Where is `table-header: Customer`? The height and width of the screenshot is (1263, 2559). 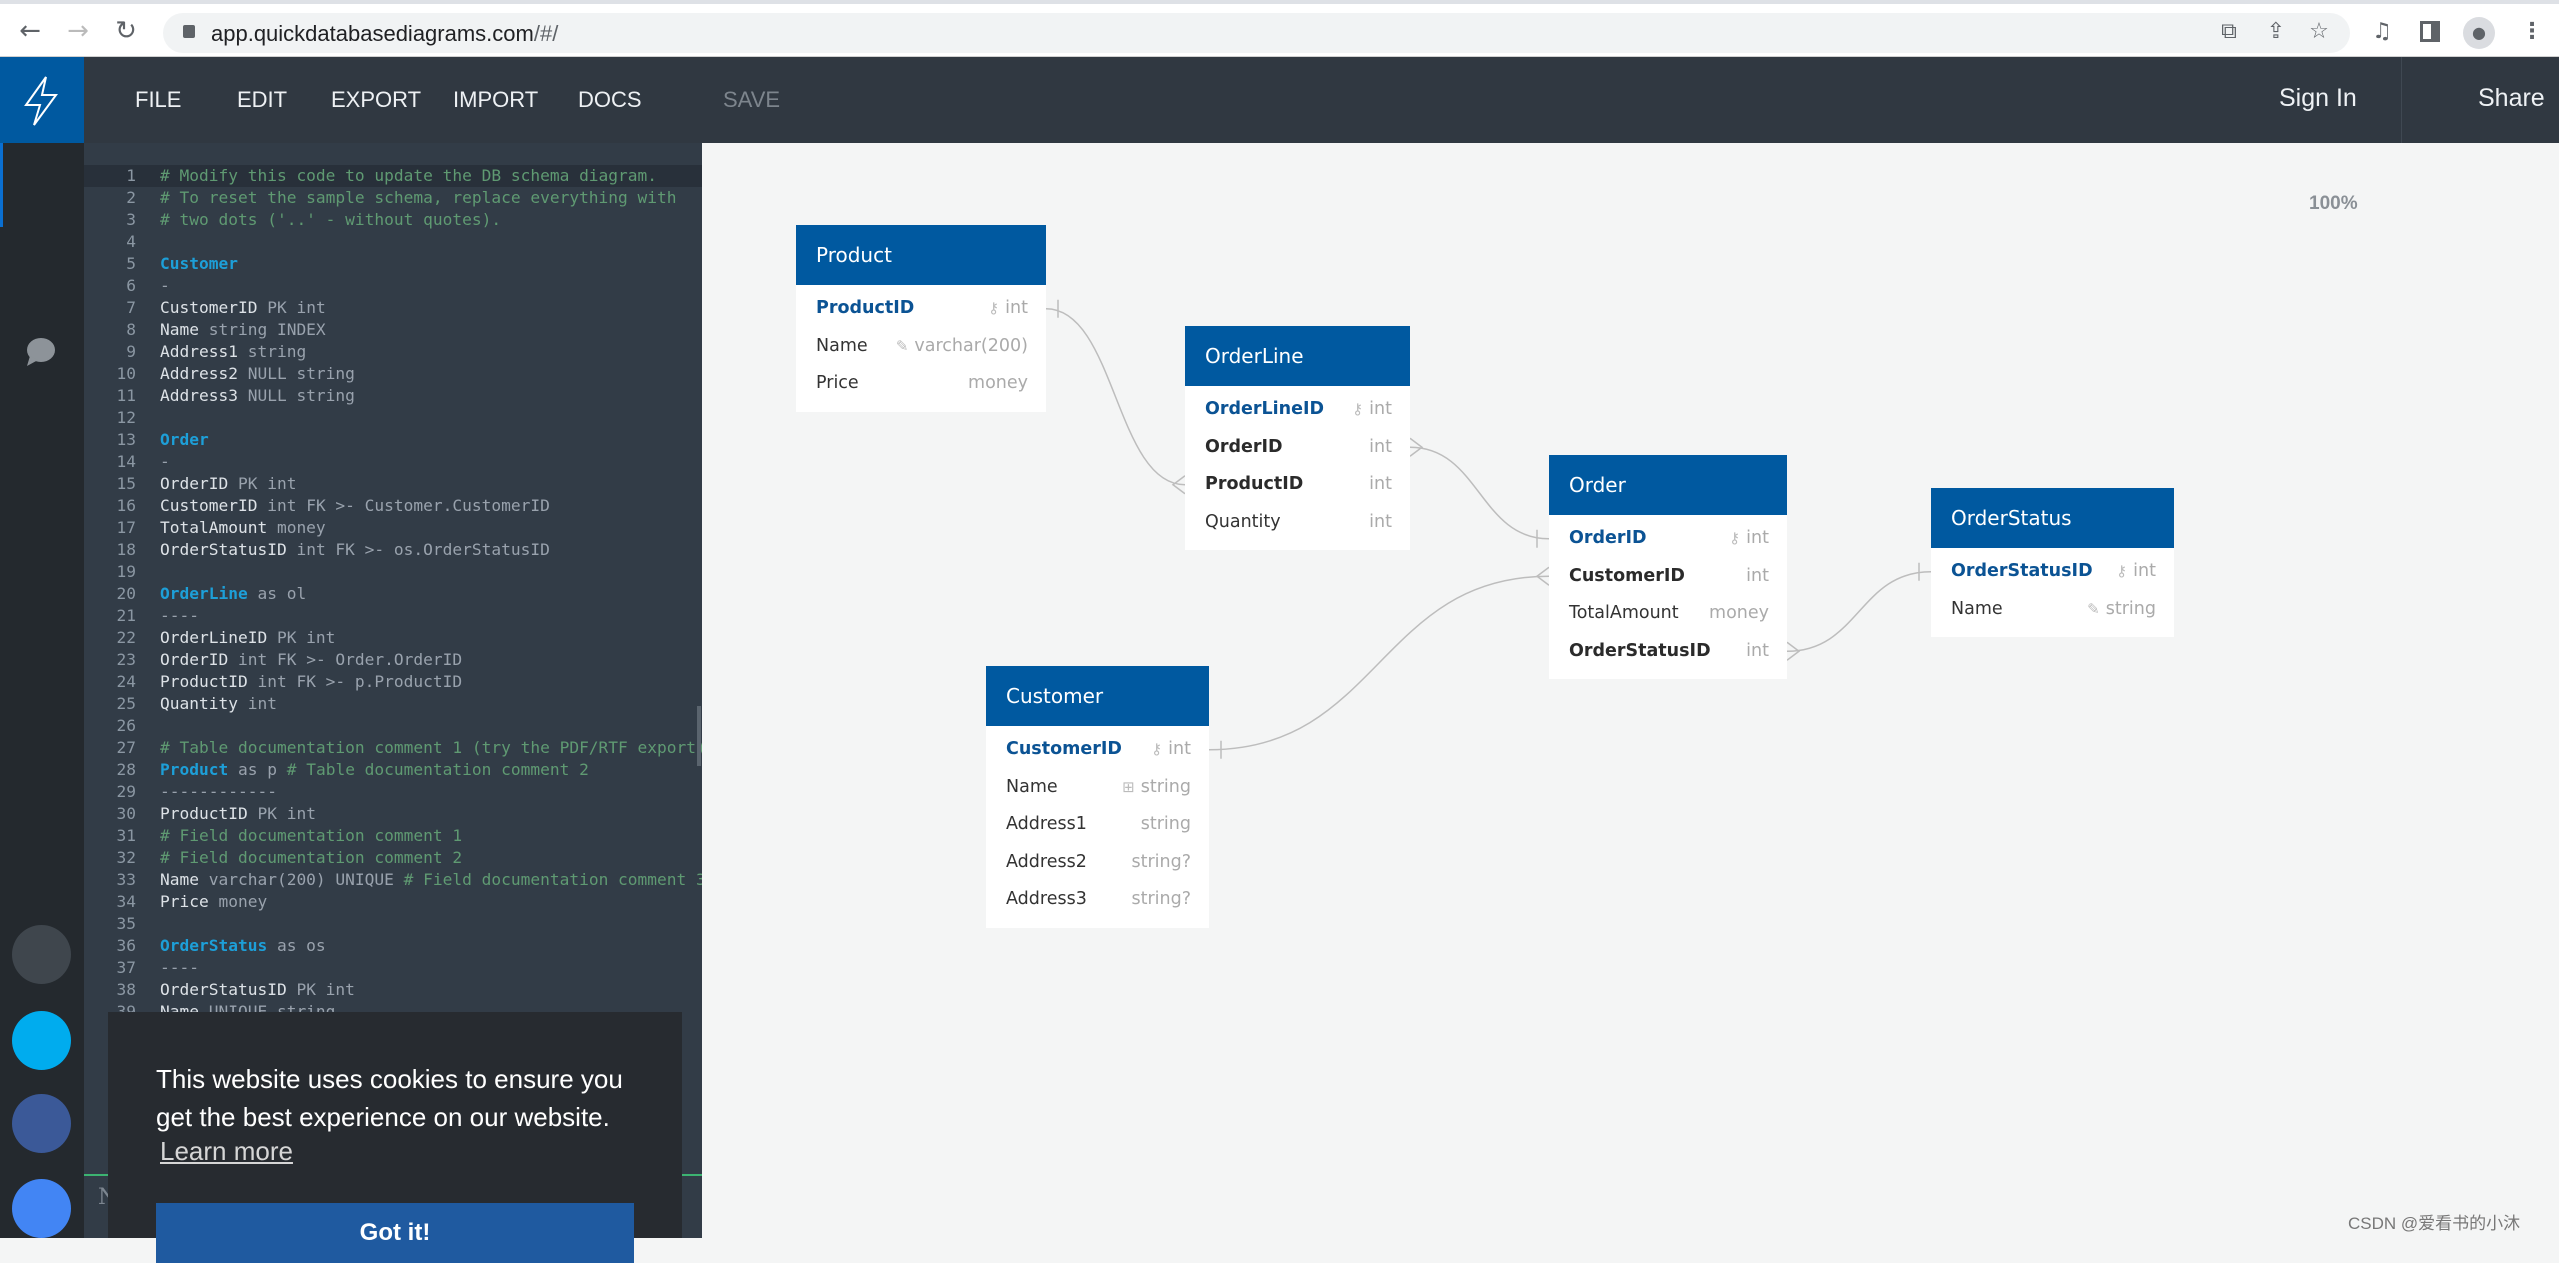 table-header: Customer is located at coordinates (1097, 696).